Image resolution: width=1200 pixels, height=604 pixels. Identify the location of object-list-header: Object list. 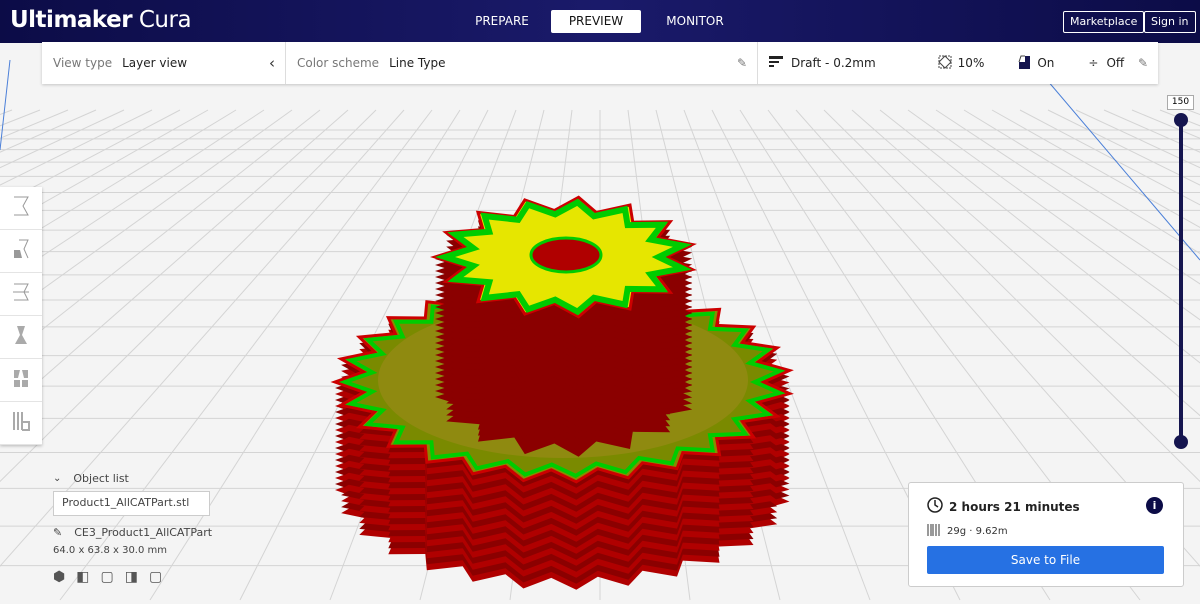
(101, 478).